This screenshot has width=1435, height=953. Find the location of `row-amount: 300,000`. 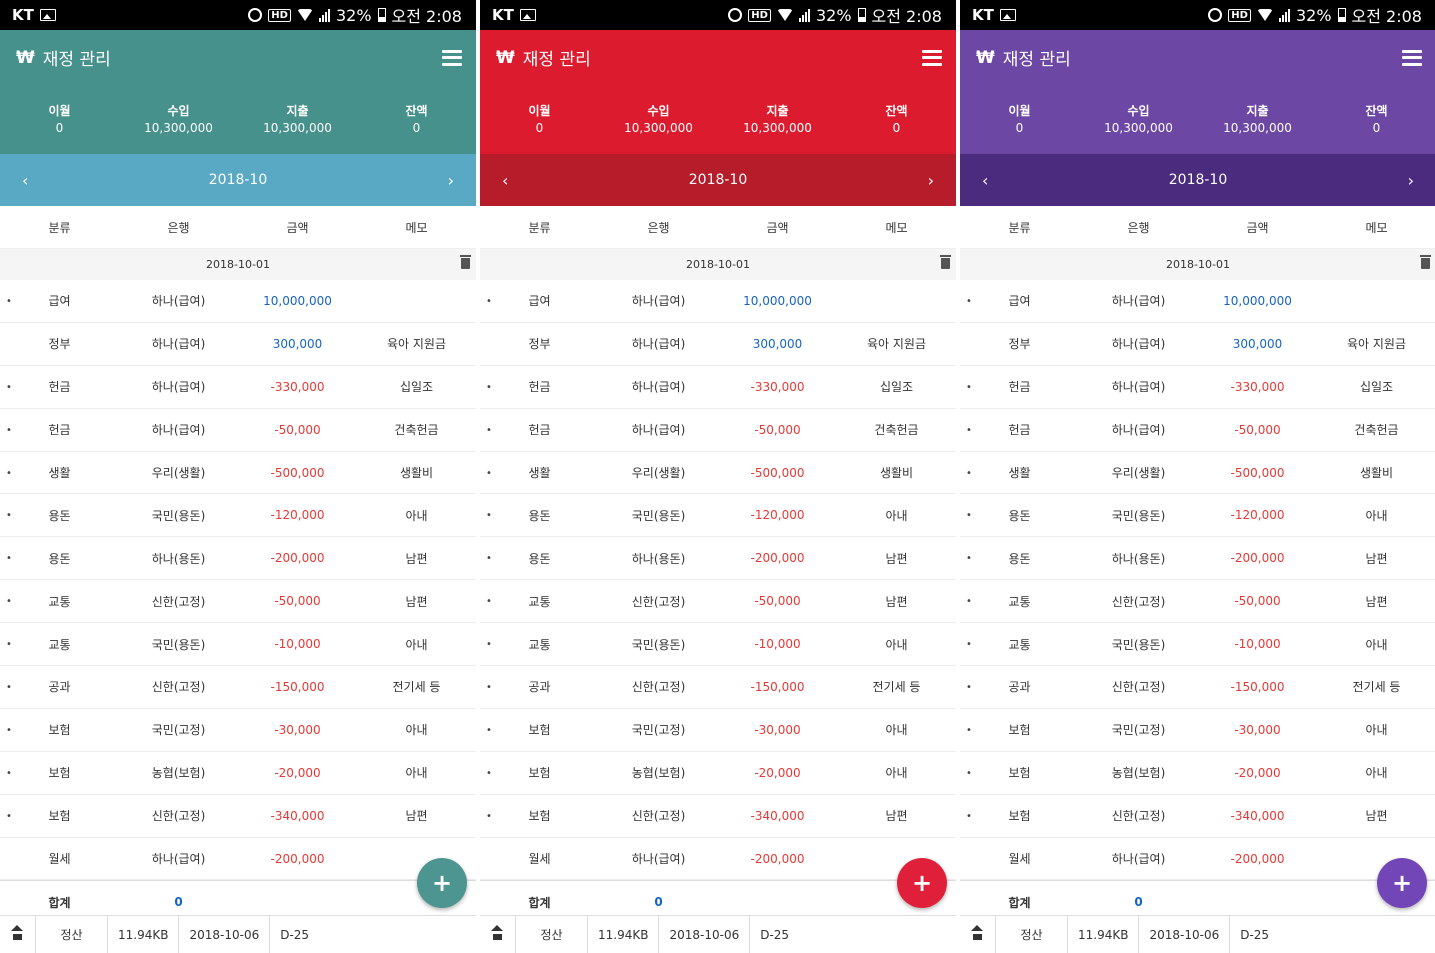

row-amount: 300,000 is located at coordinates (1257, 343).